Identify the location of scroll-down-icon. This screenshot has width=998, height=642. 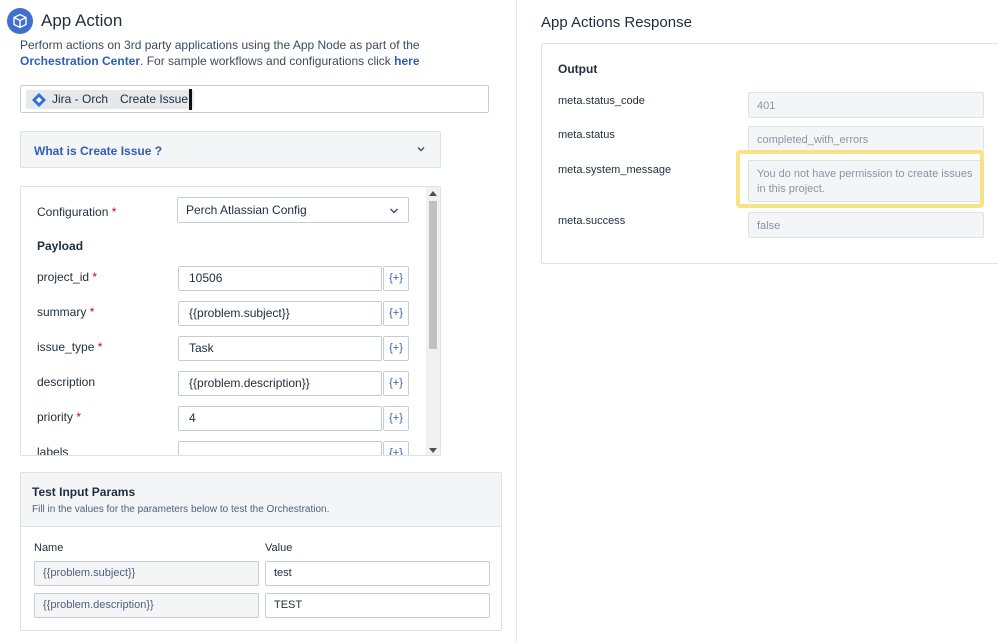
(433, 450).